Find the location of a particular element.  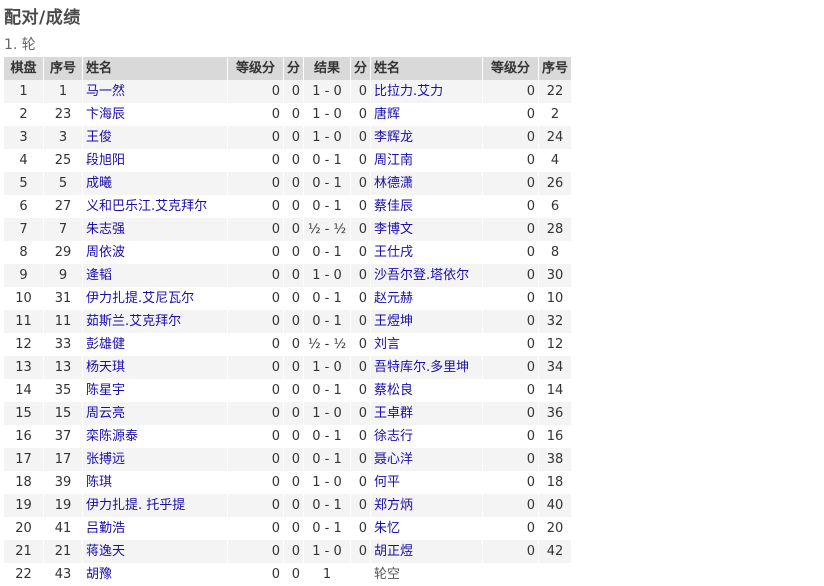

white-seed: 23 is located at coordinates (63, 114).